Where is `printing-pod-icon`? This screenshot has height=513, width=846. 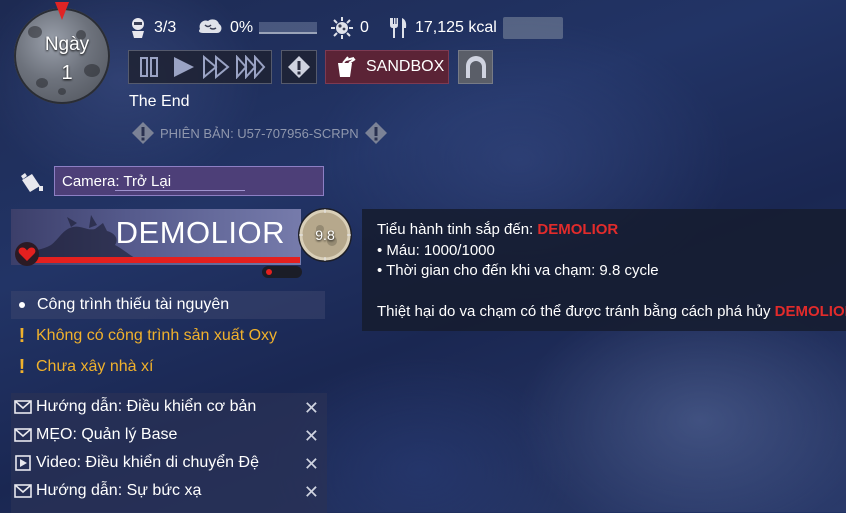
printing-pod-icon is located at coordinates (475, 67).